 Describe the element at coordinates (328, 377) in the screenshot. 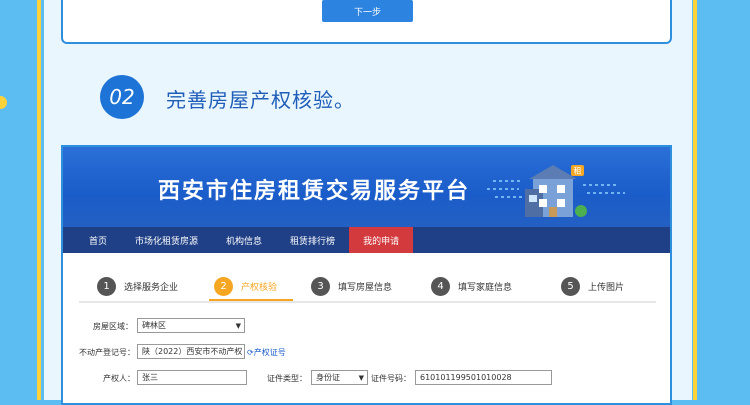

I see `id-type-value: 身份证` at that location.